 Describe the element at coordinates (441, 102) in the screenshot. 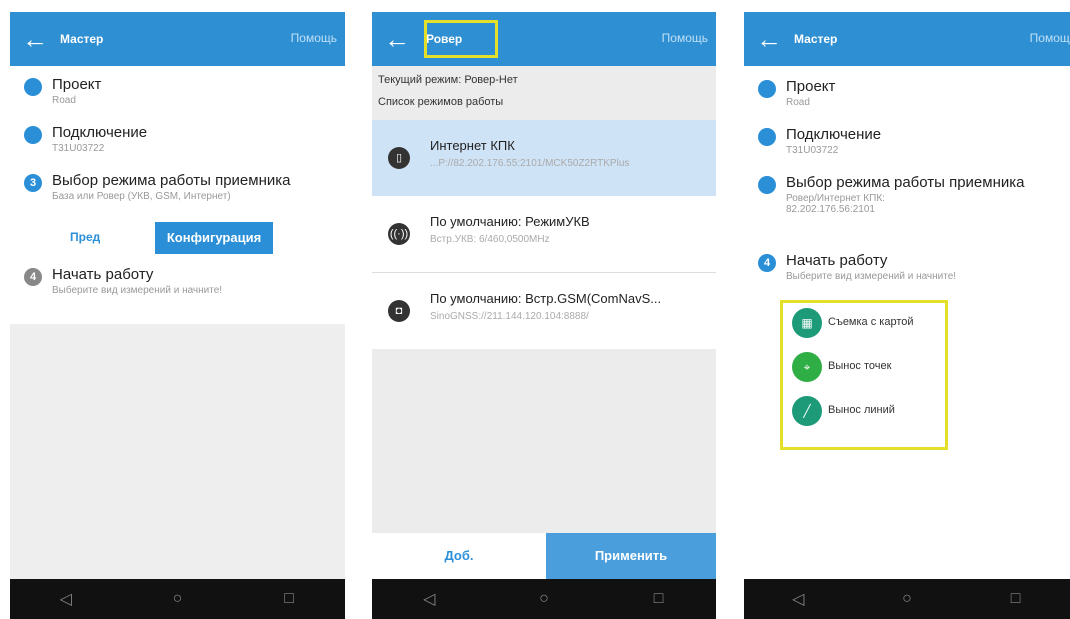

I see `mode-list-header: Список режимов работы` at that location.